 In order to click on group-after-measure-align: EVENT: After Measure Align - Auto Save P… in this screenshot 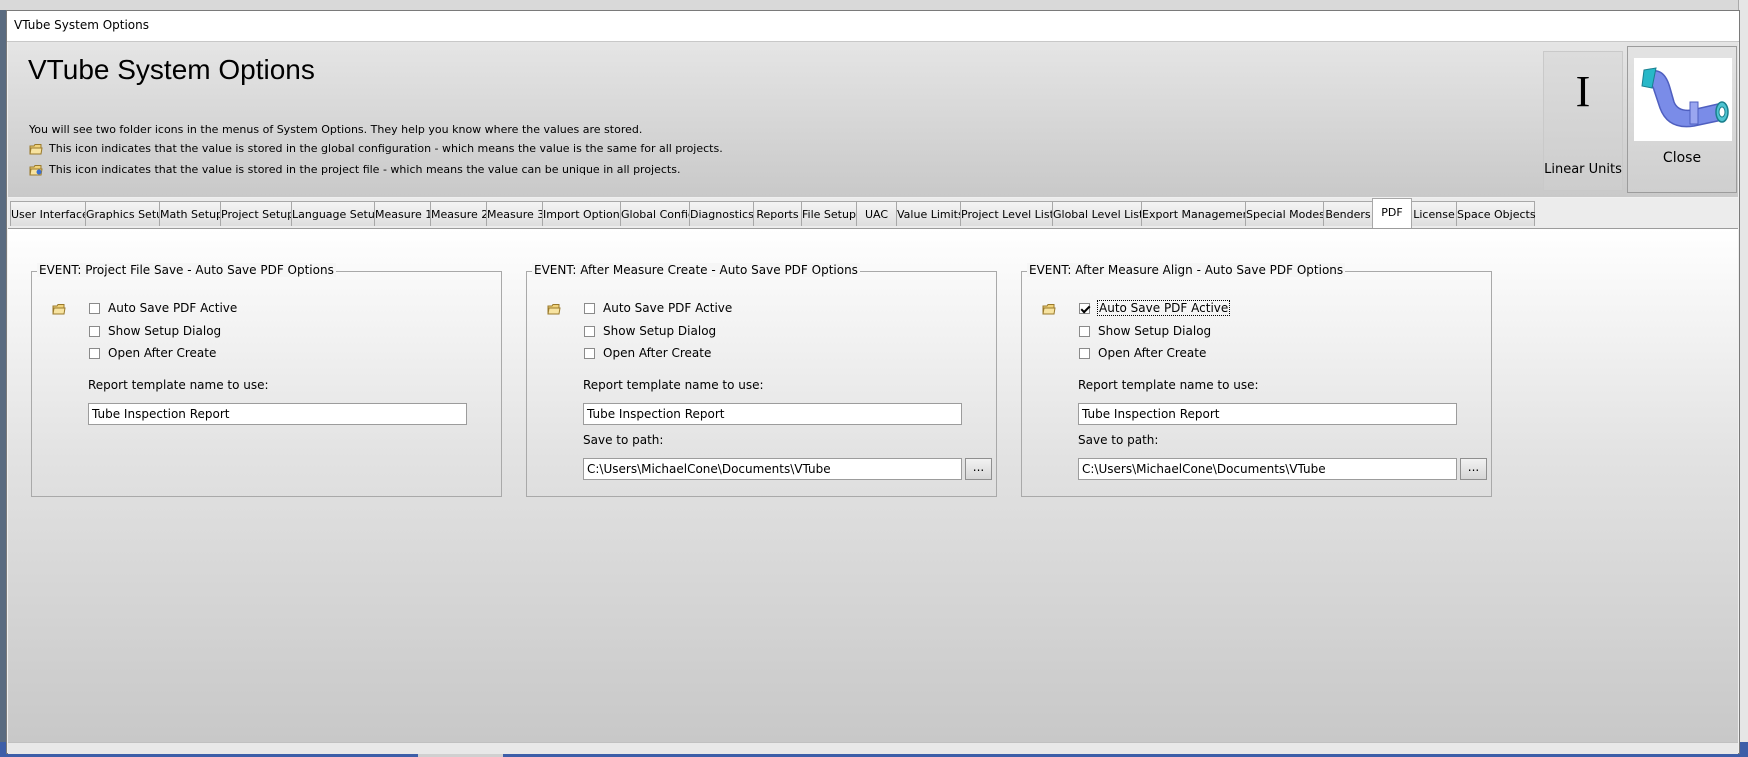, I will do `click(1256, 380)`.